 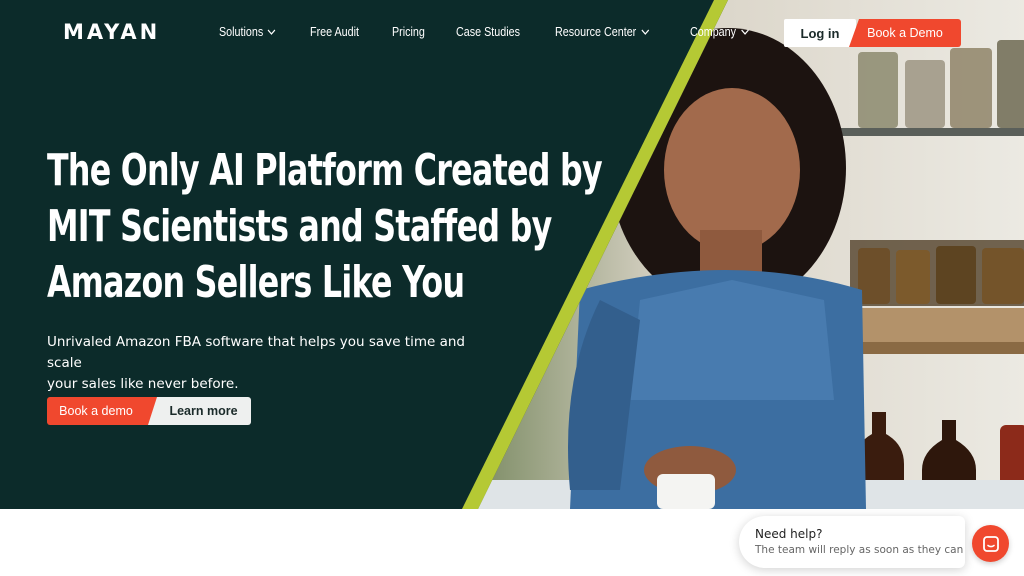 I want to click on mayan-logo: MAYAN, so click(x=111, y=32).